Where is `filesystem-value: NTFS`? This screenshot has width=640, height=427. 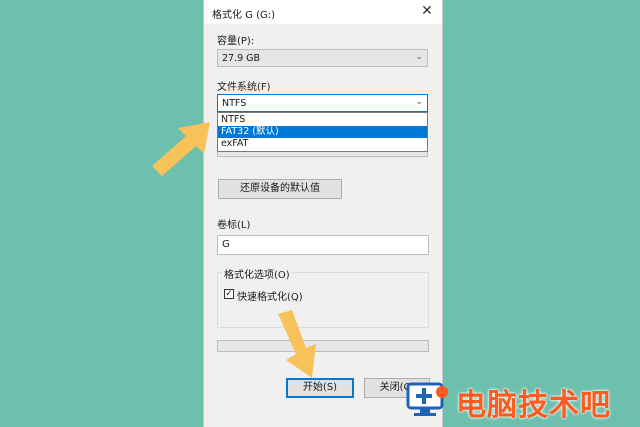
filesystem-value: NTFS is located at coordinates (234, 103).